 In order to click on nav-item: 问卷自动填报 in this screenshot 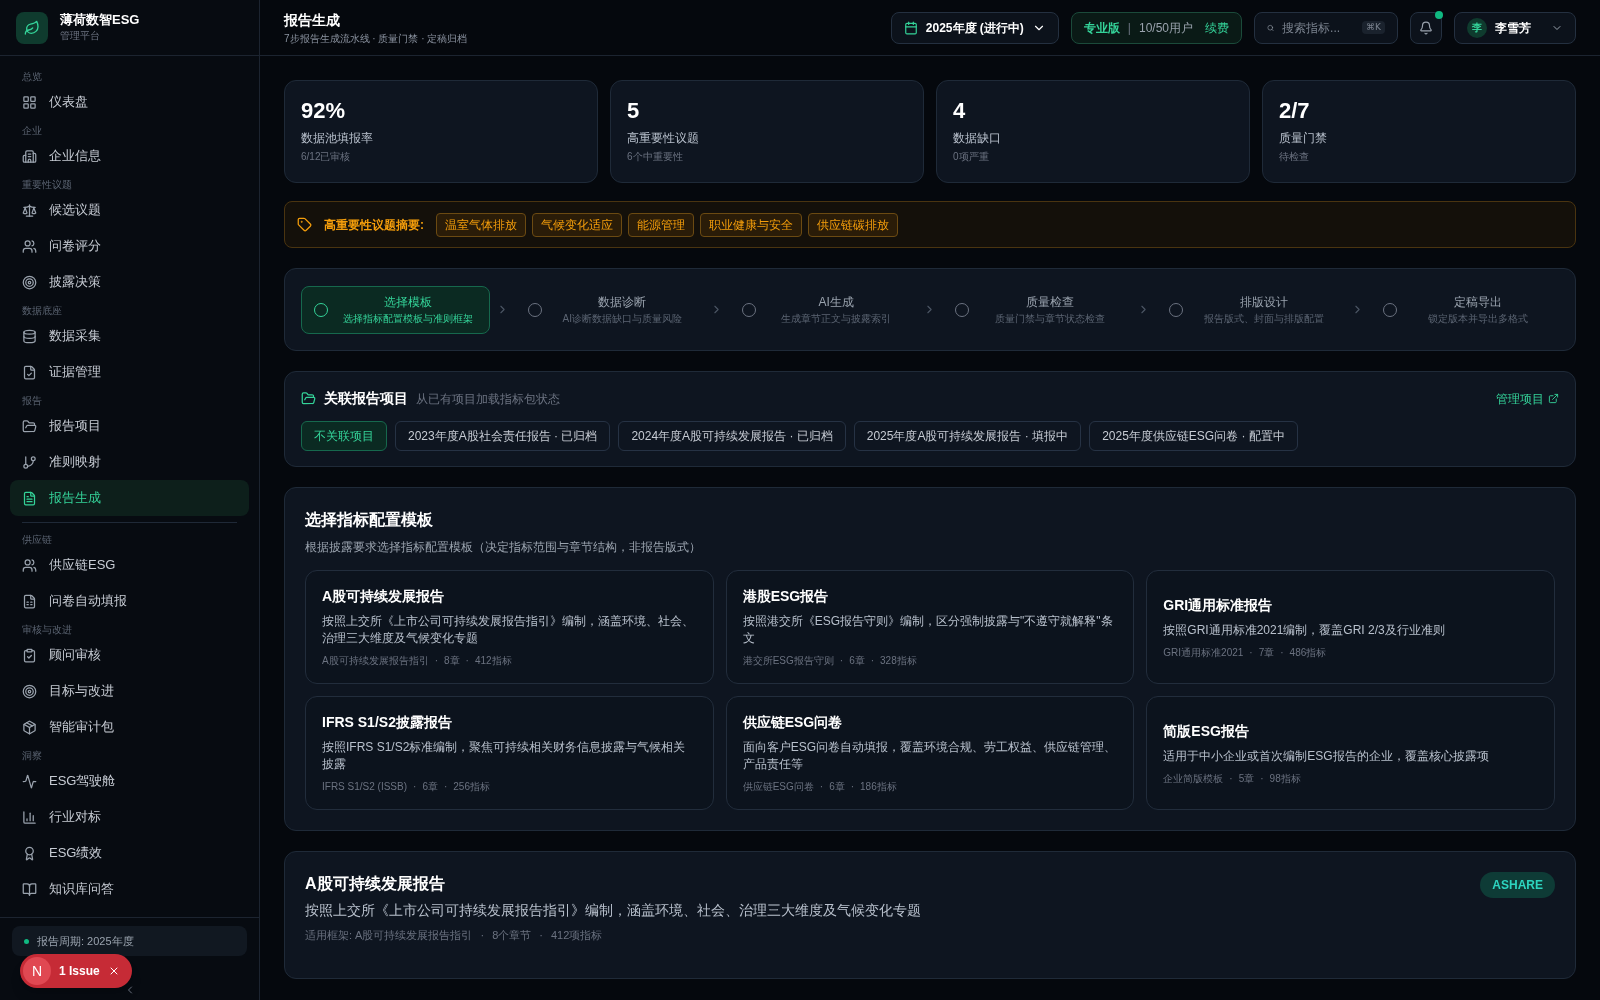, I will do `click(129, 601)`.